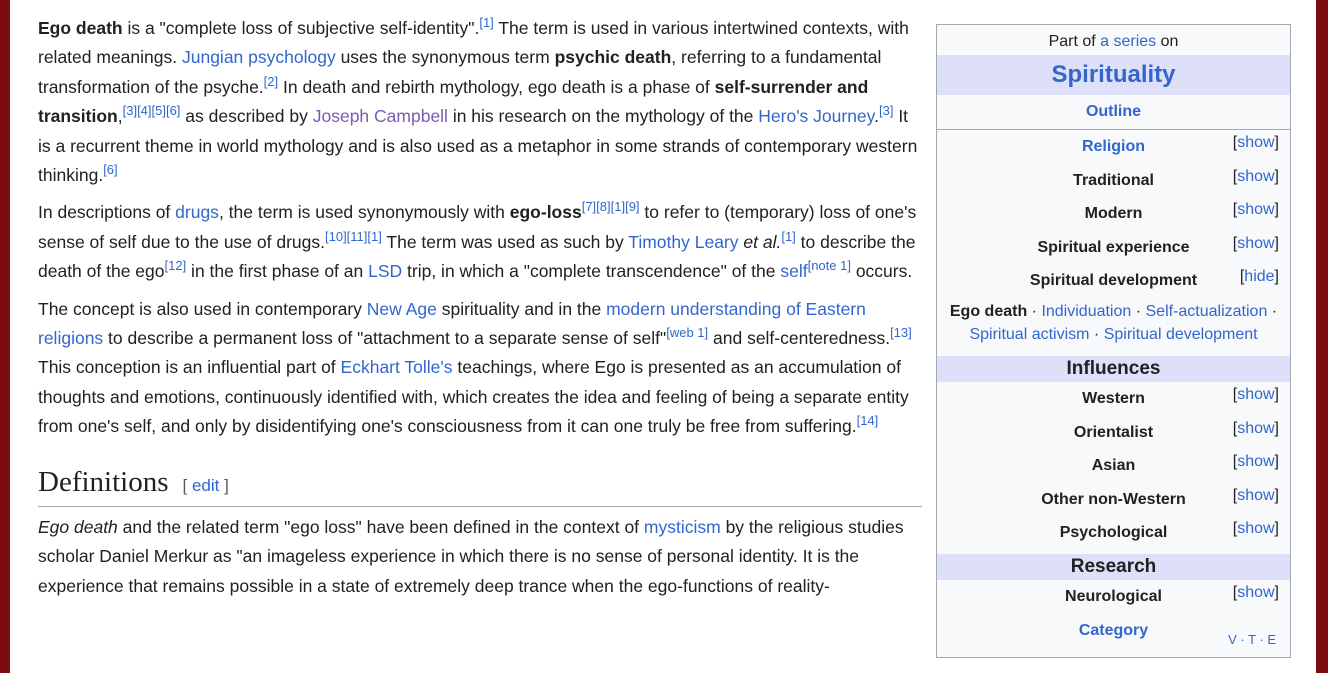 This screenshot has width=1328, height=673. I want to click on text: uses the synonymous term, so click(445, 57).